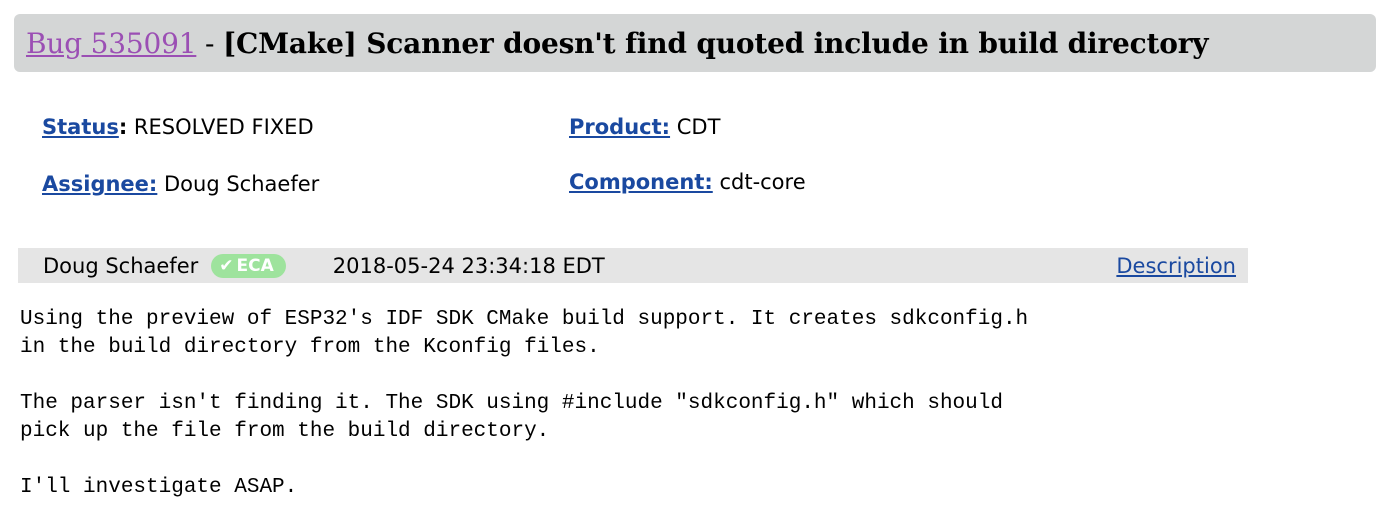 This screenshot has height=515, width=1386. I want to click on product-label-link: Product:, so click(619, 127).